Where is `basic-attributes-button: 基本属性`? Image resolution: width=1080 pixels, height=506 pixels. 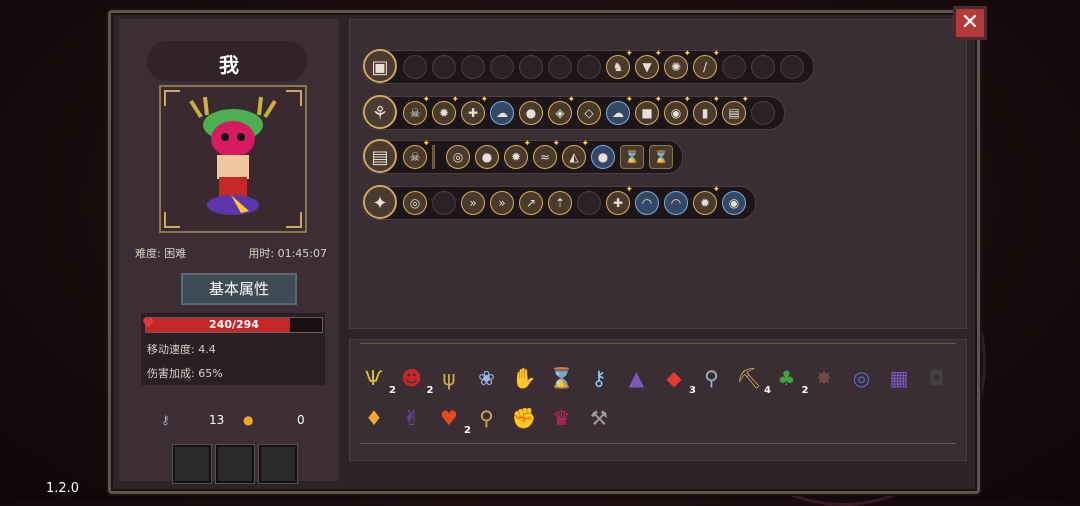
basic-attributes-button: 基本属性 is located at coordinates (239, 289).